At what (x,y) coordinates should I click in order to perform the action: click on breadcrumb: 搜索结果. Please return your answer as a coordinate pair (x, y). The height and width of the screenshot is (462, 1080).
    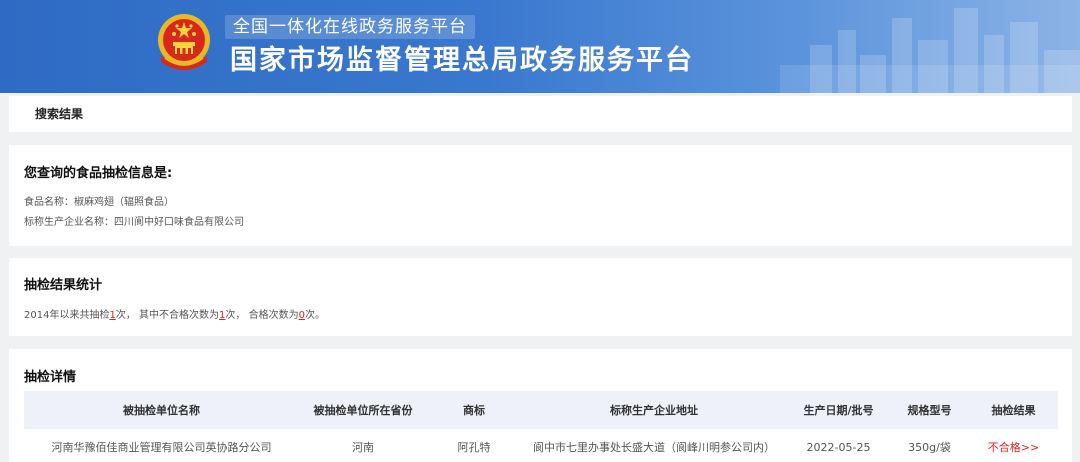
    Looking at the image, I should click on (540, 114).